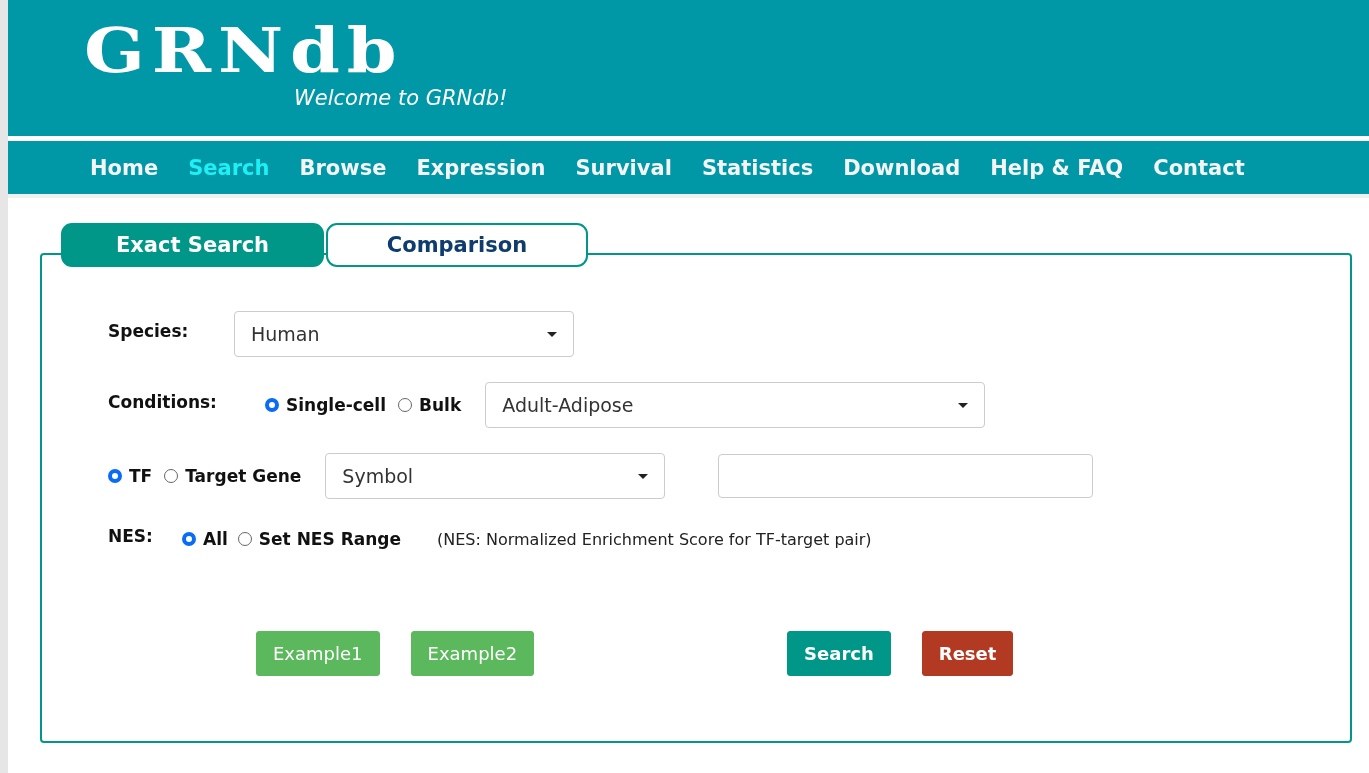 This screenshot has width=1369, height=773. What do you see at coordinates (233, 476) in the screenshot?
I see `radio-option: Target Gene` at bounding box center [233, 476].